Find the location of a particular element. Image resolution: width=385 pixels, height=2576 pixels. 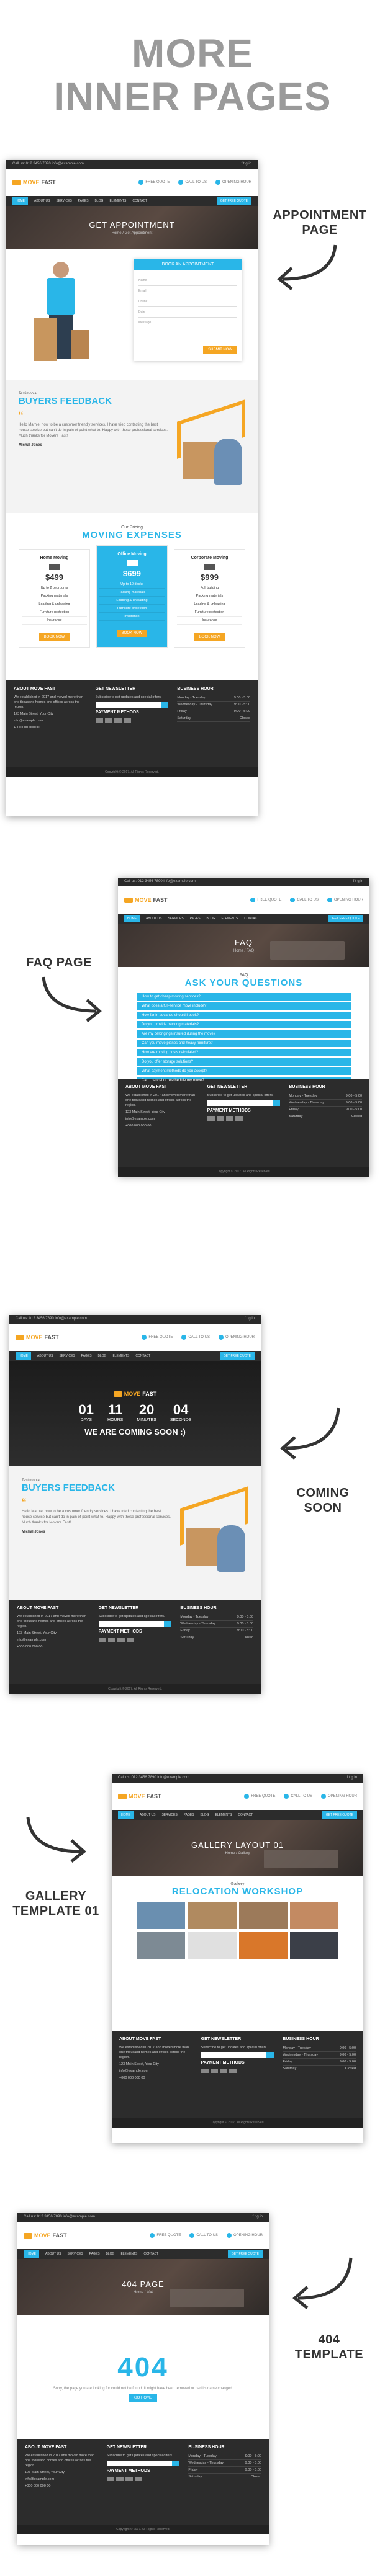

submit-button: SUBMIT NOW is located at coordinates (220, 350).